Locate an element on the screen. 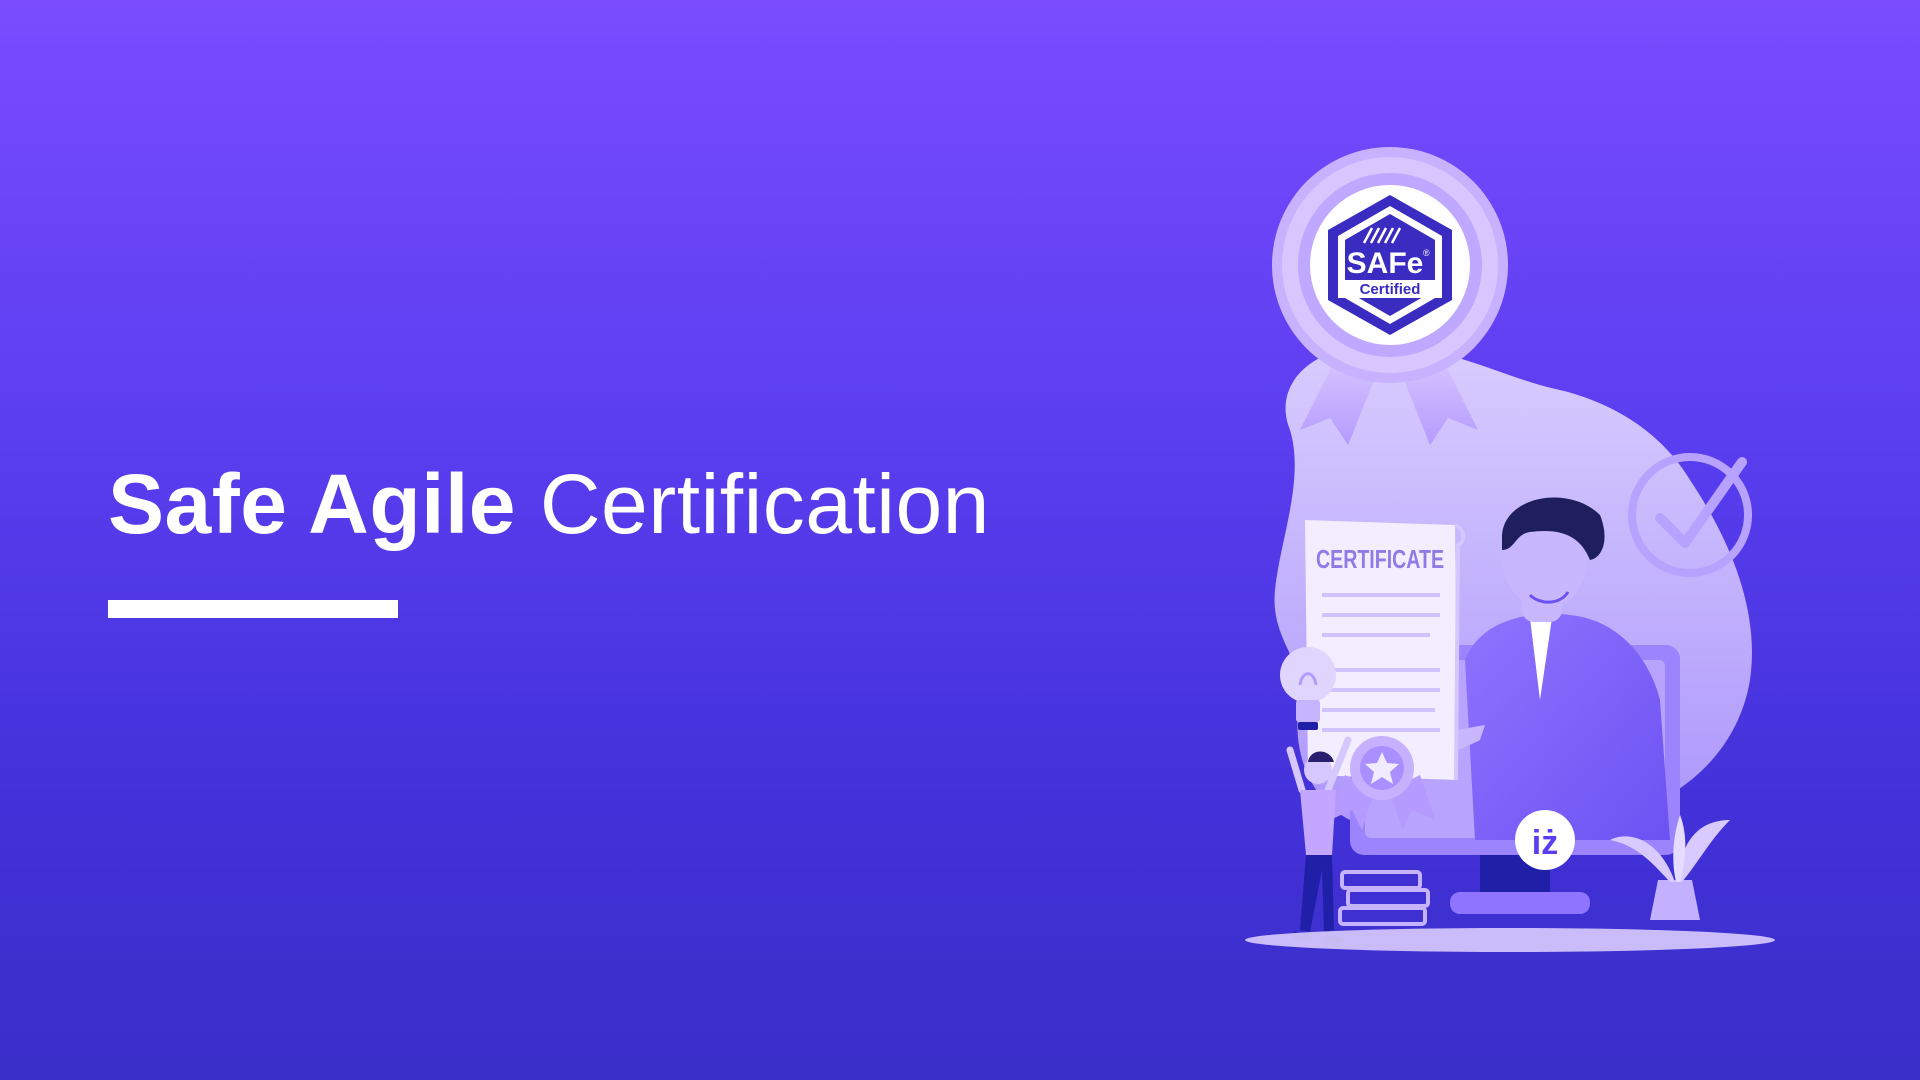 This screenshot has width=1920, height=1080. certificate-title: CERTIFICATE is located at coordinates (1380, 559).